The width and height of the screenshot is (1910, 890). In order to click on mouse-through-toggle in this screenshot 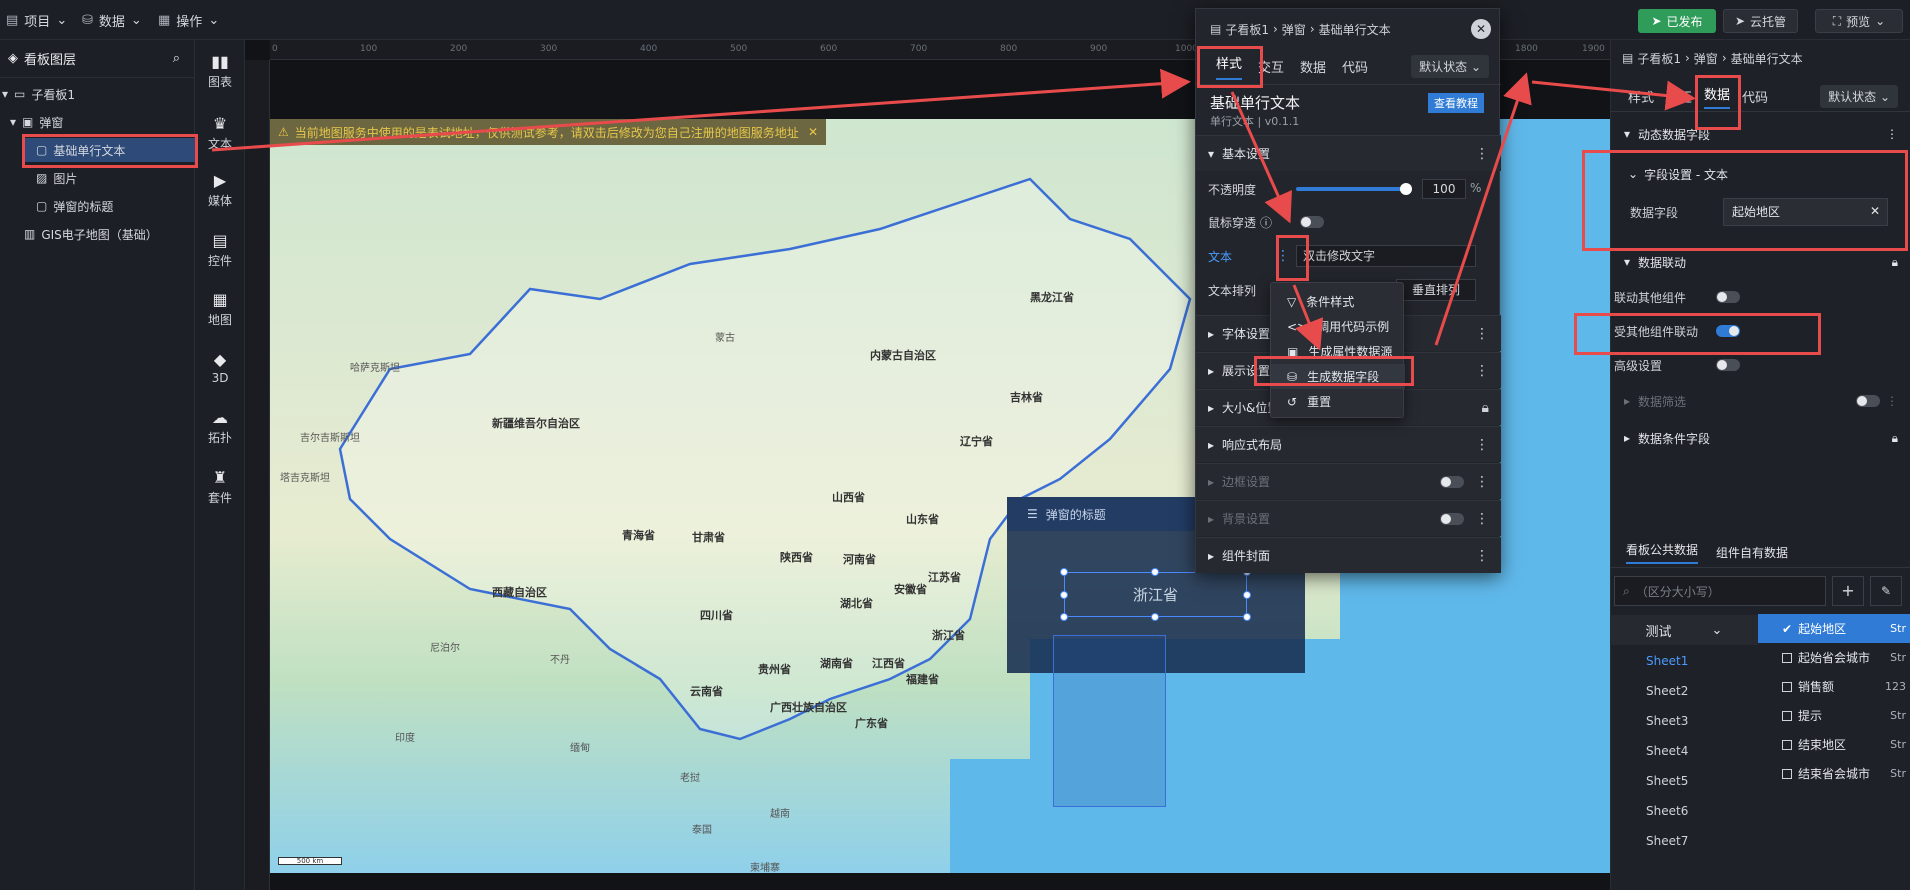, I will do `click(1312, 222)`.